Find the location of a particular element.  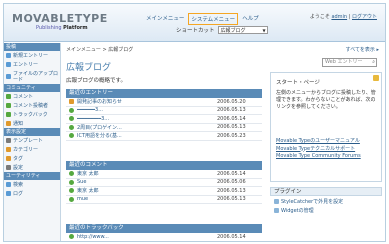

shortcut-select: 広報ブログ ▼ is located at coordinates (242, 30).